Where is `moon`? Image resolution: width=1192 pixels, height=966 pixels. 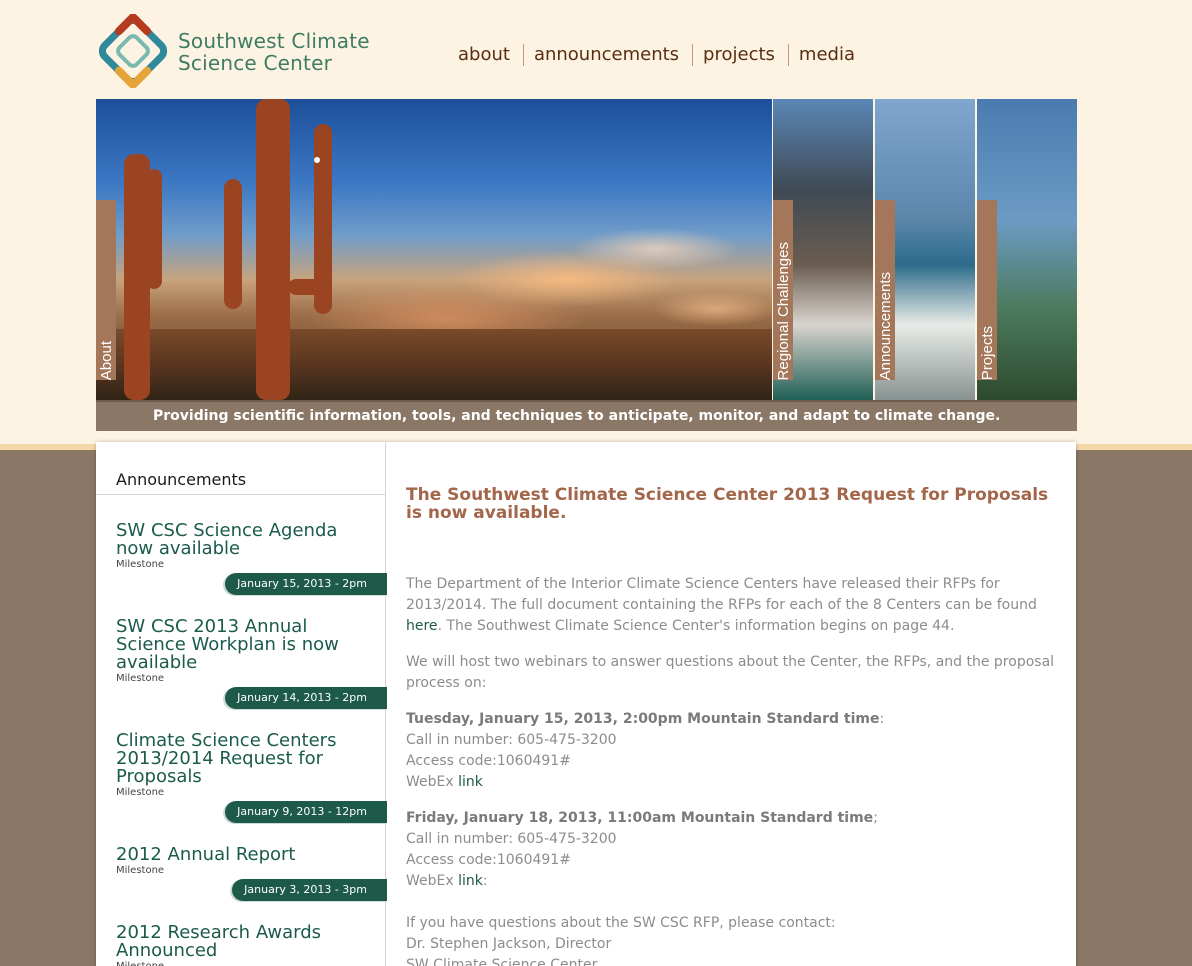 moon is located at coordinates (317, 160).